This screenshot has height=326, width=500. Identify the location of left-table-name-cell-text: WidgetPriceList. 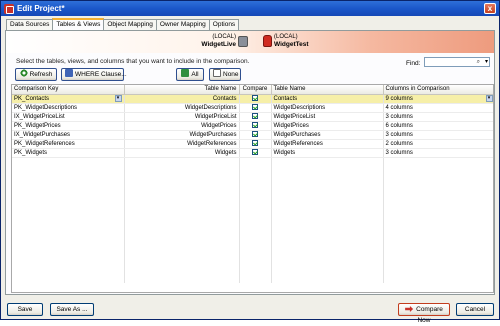
(215, 116).